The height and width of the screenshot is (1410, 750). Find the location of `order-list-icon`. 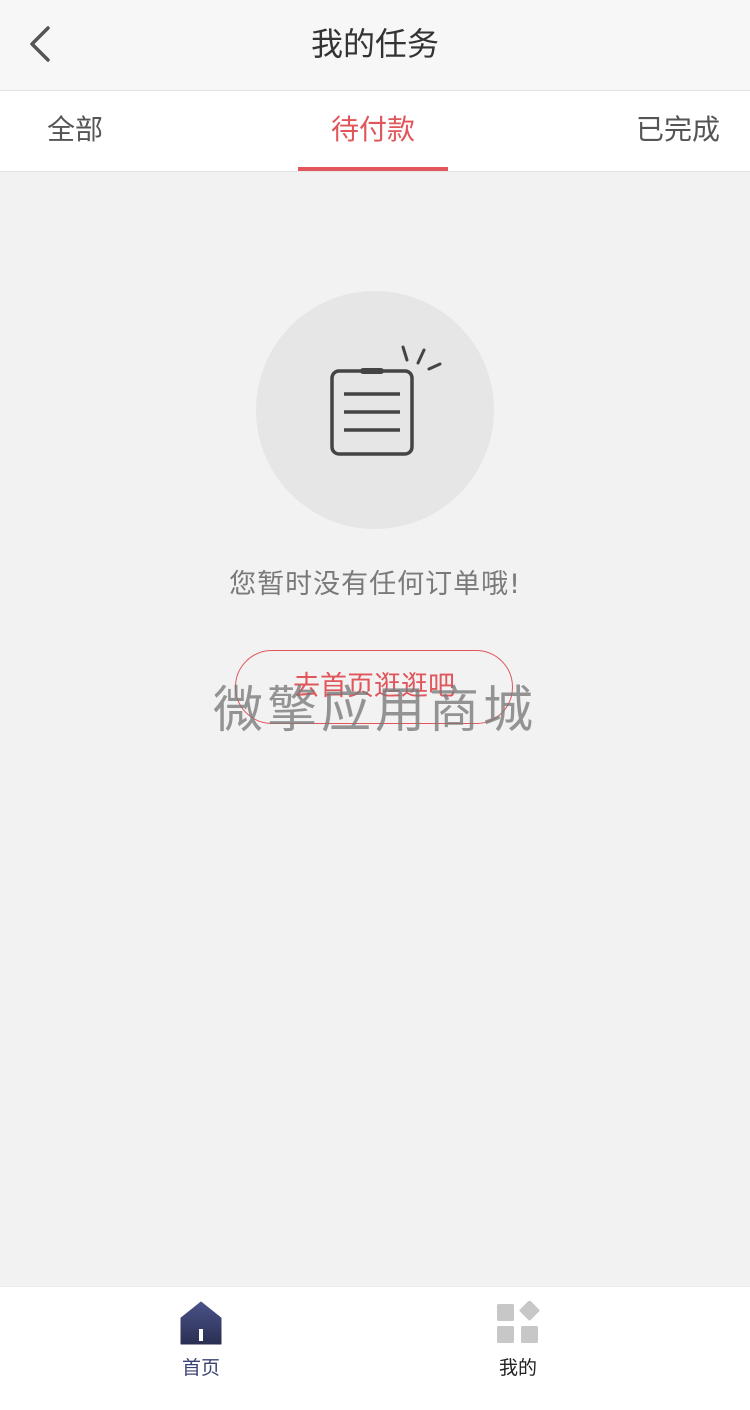

order-list-icon is located at coordinates (386, 400).